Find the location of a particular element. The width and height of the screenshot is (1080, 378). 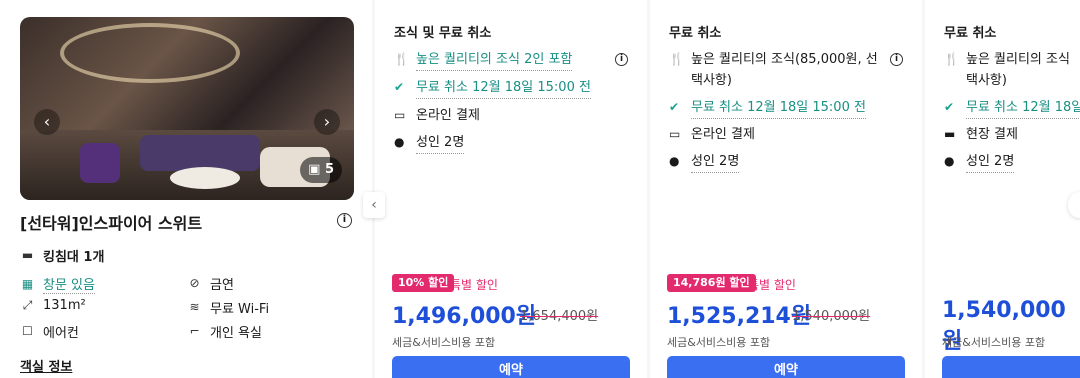

photo-next-button: › is located at coordinates (327, 122).